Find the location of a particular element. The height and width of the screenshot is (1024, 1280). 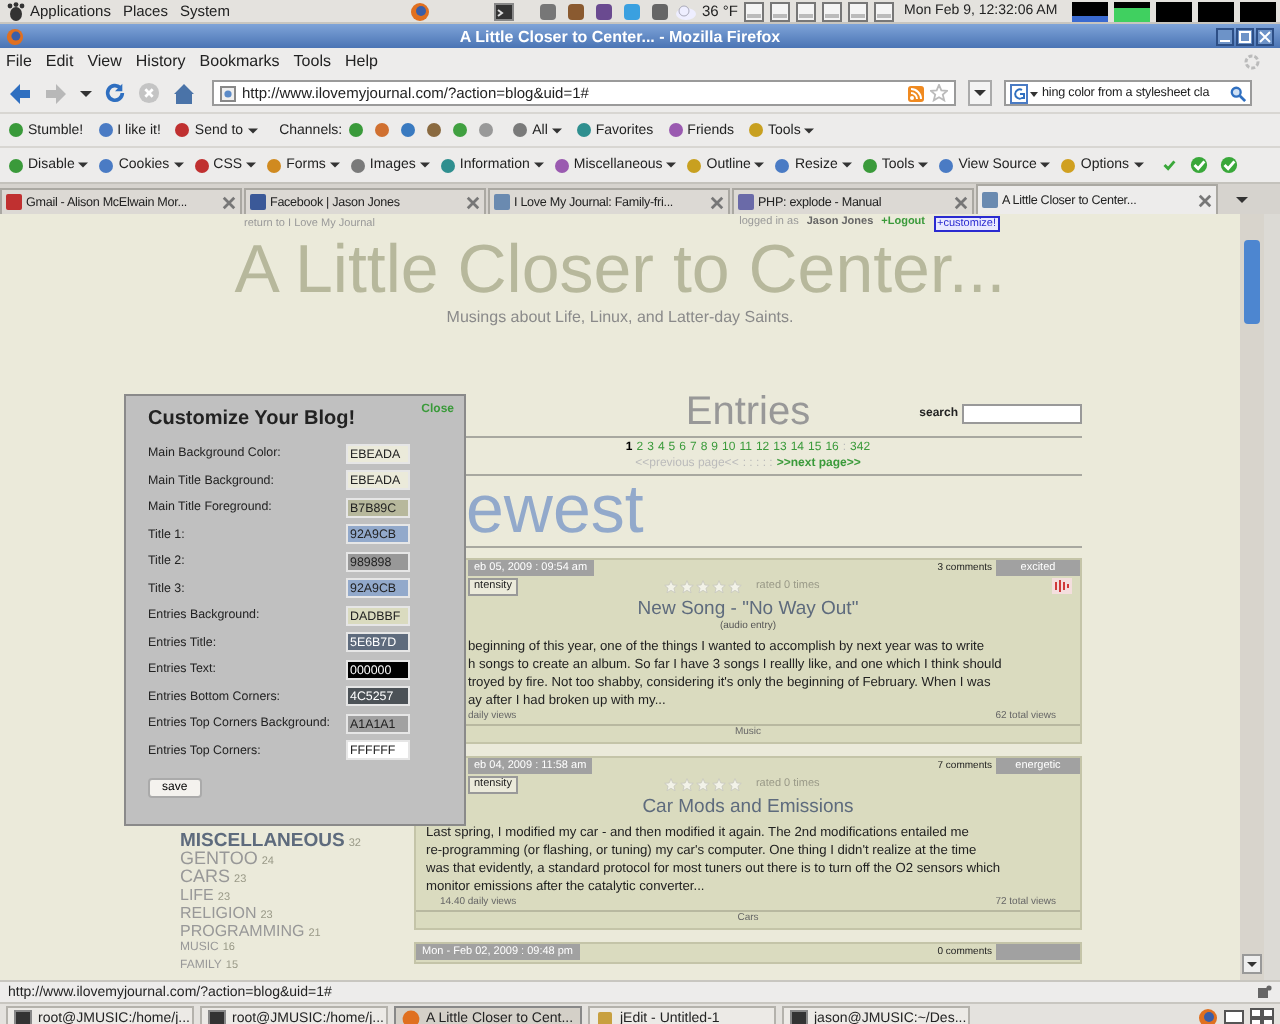

menu-item: Edit is located at coordinates (59, 61).